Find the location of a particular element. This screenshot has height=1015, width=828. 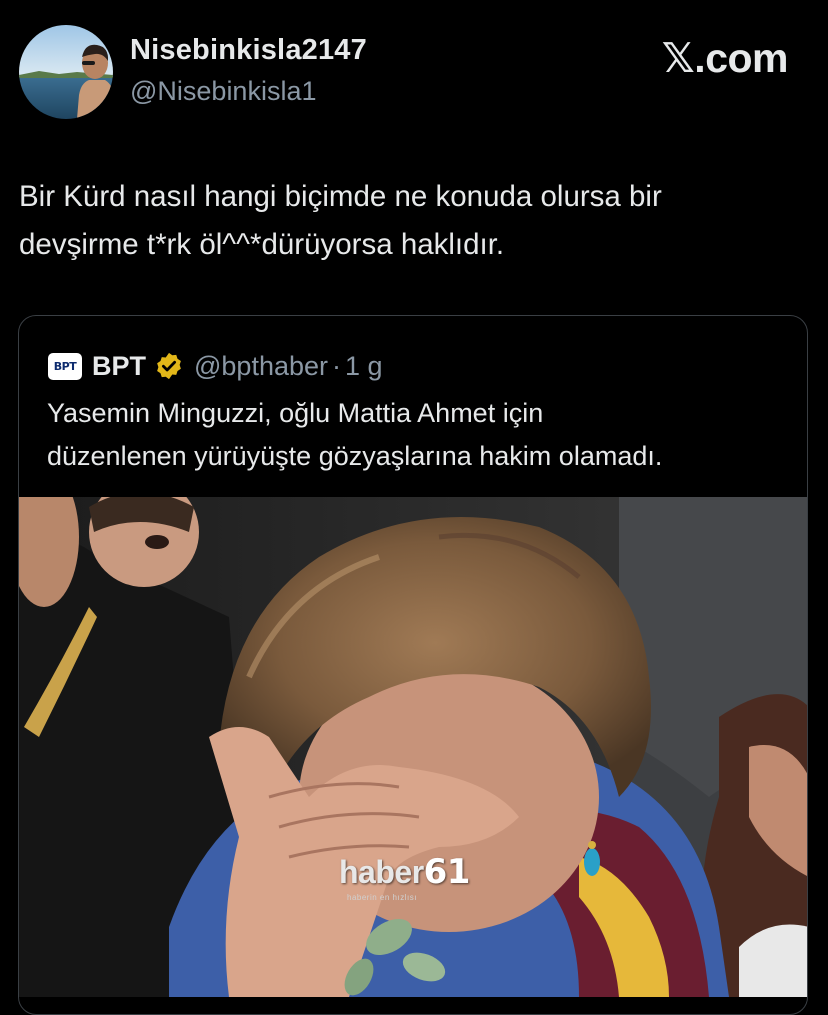

avatar-photo is located at coordinates (66, 72).